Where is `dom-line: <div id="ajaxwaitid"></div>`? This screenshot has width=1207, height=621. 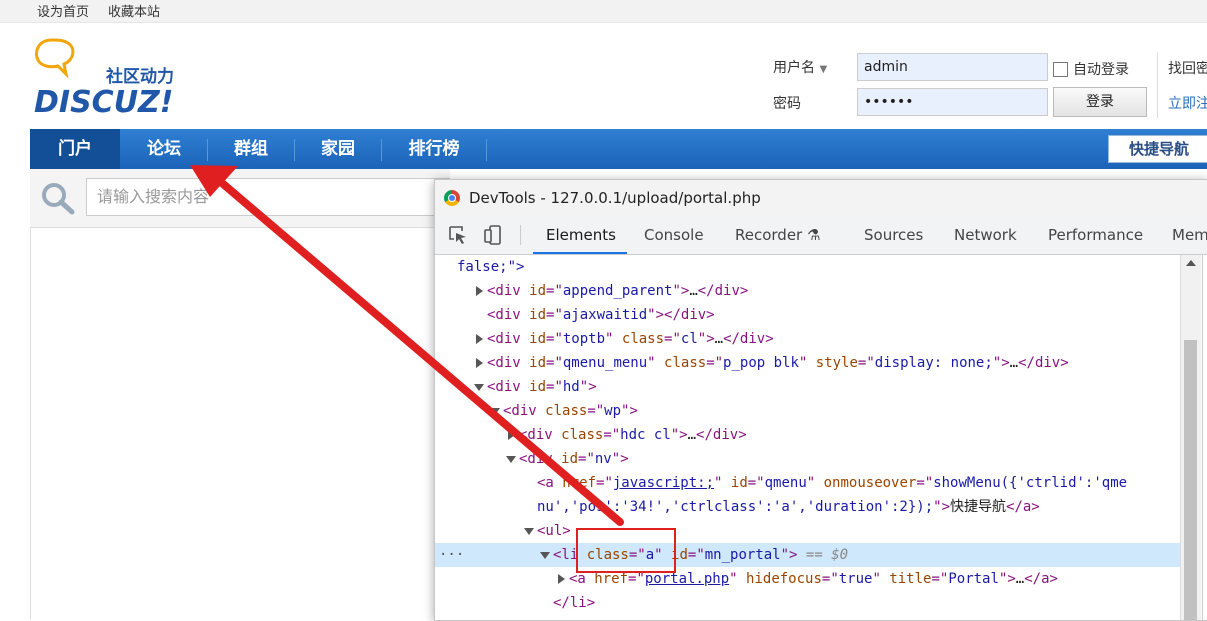 dom-line: <div id="ajaxwaitid"></div> is located at coordinates (807, 315).